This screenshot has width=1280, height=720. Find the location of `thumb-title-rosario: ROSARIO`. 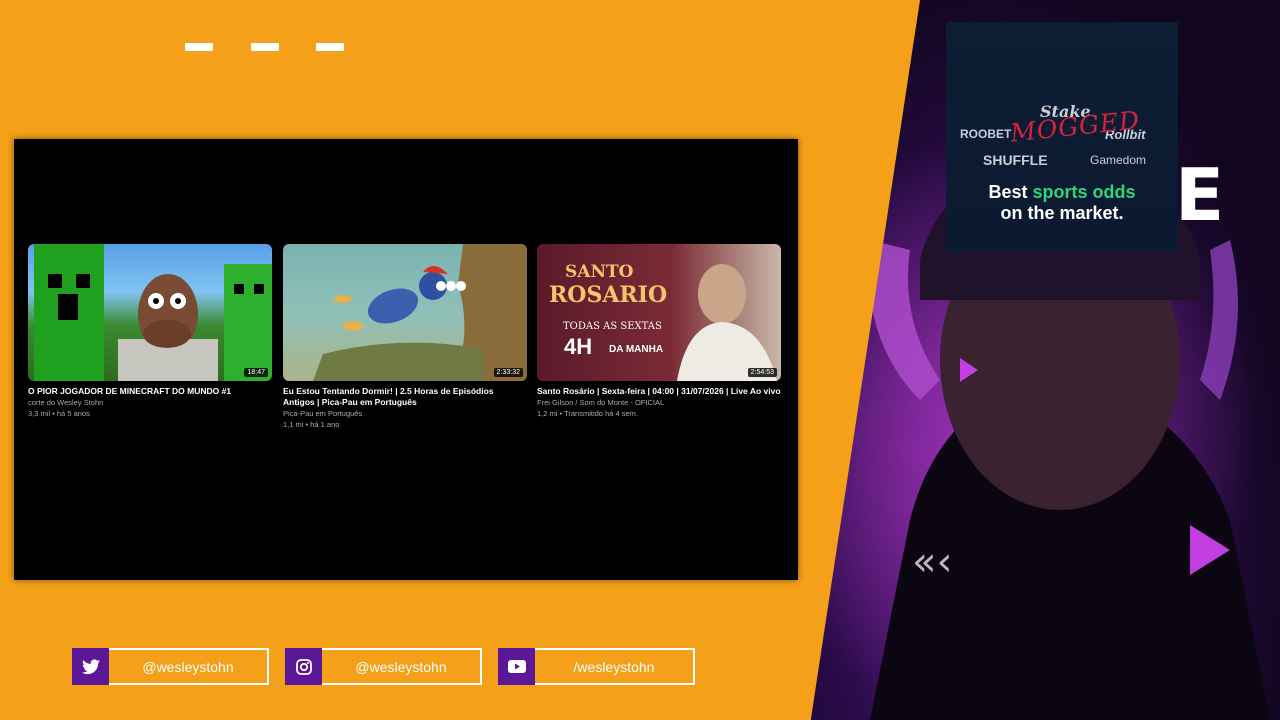

thumb-title-rosario: ROSARIO is located at coordinates (608, 295).